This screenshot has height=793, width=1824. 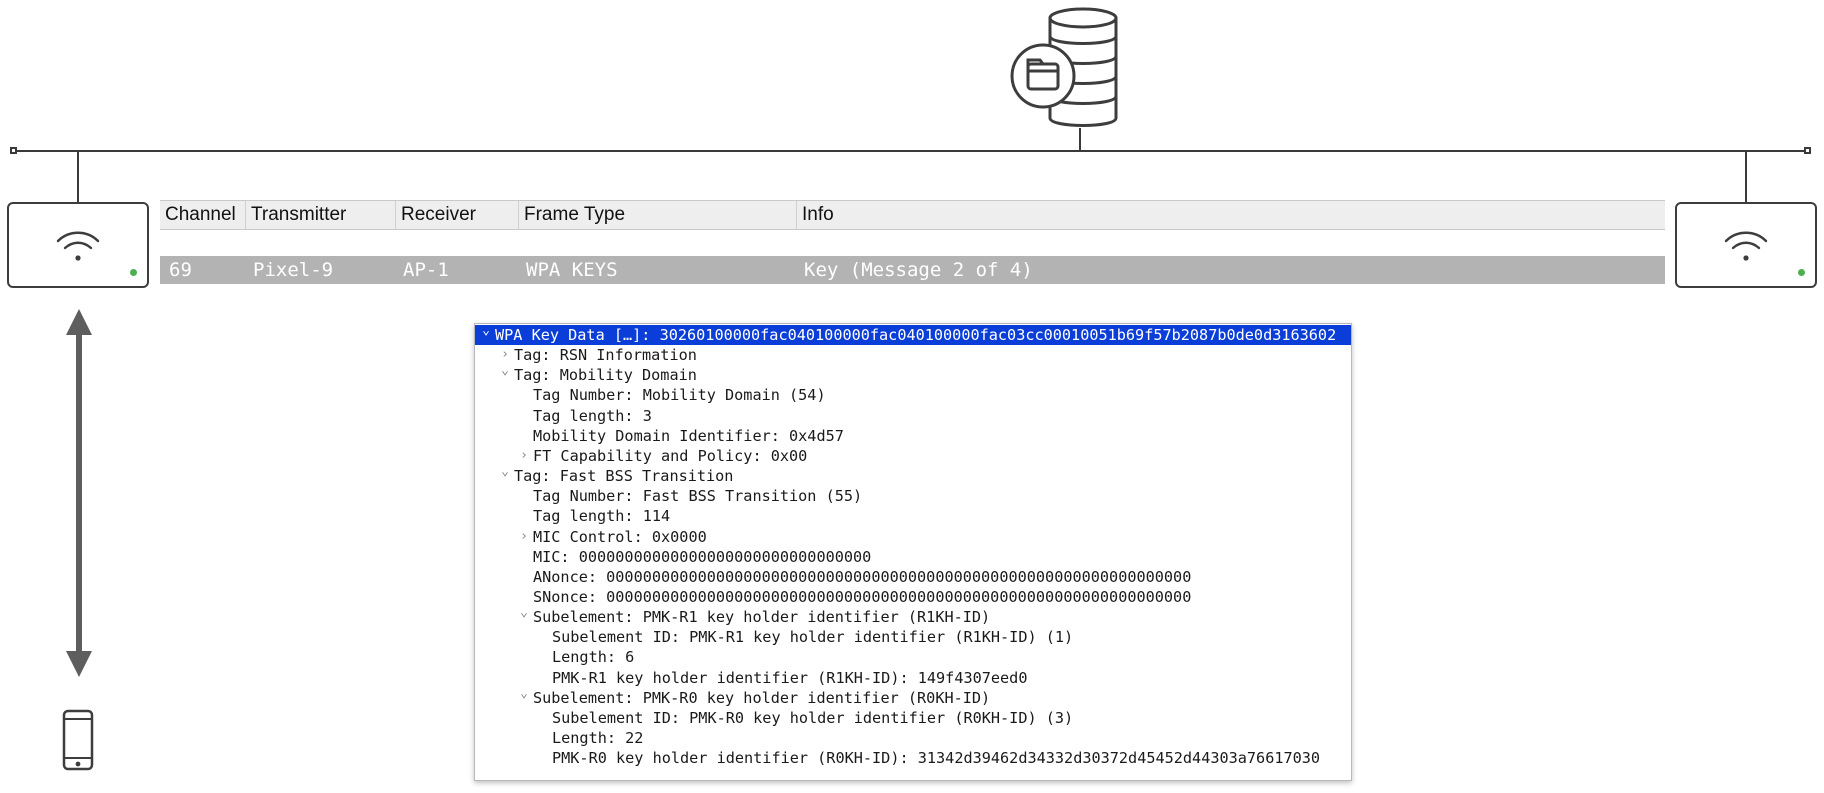 What do you see at coordinates (592, 415) in the screenshot?
I see `tree-node-label: Tag length: 3` at bounding box center [592, 415].